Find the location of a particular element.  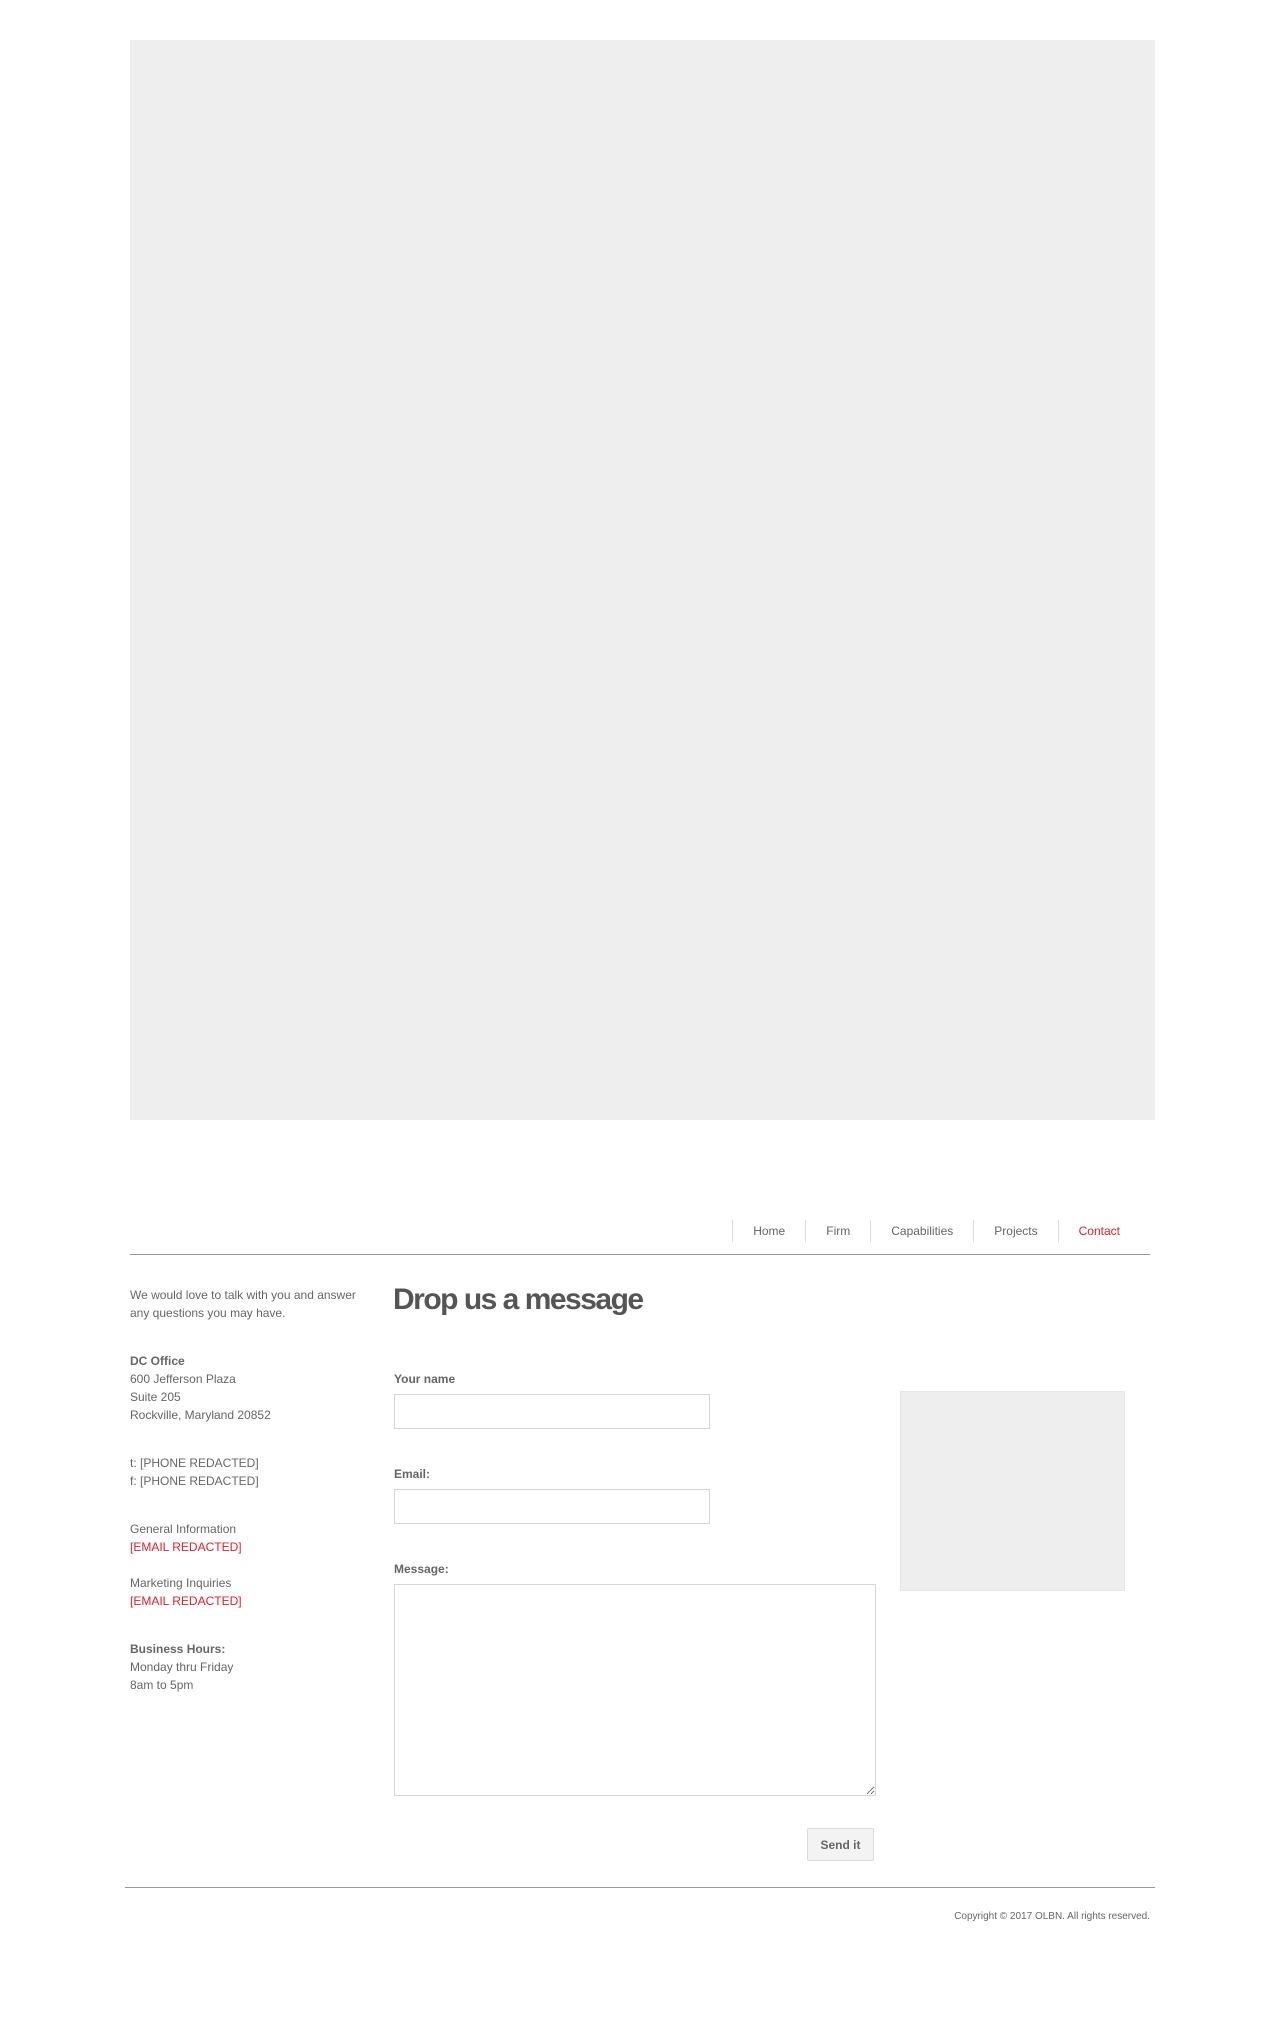

name-label: Your name is located at coordinates (425, 1379).